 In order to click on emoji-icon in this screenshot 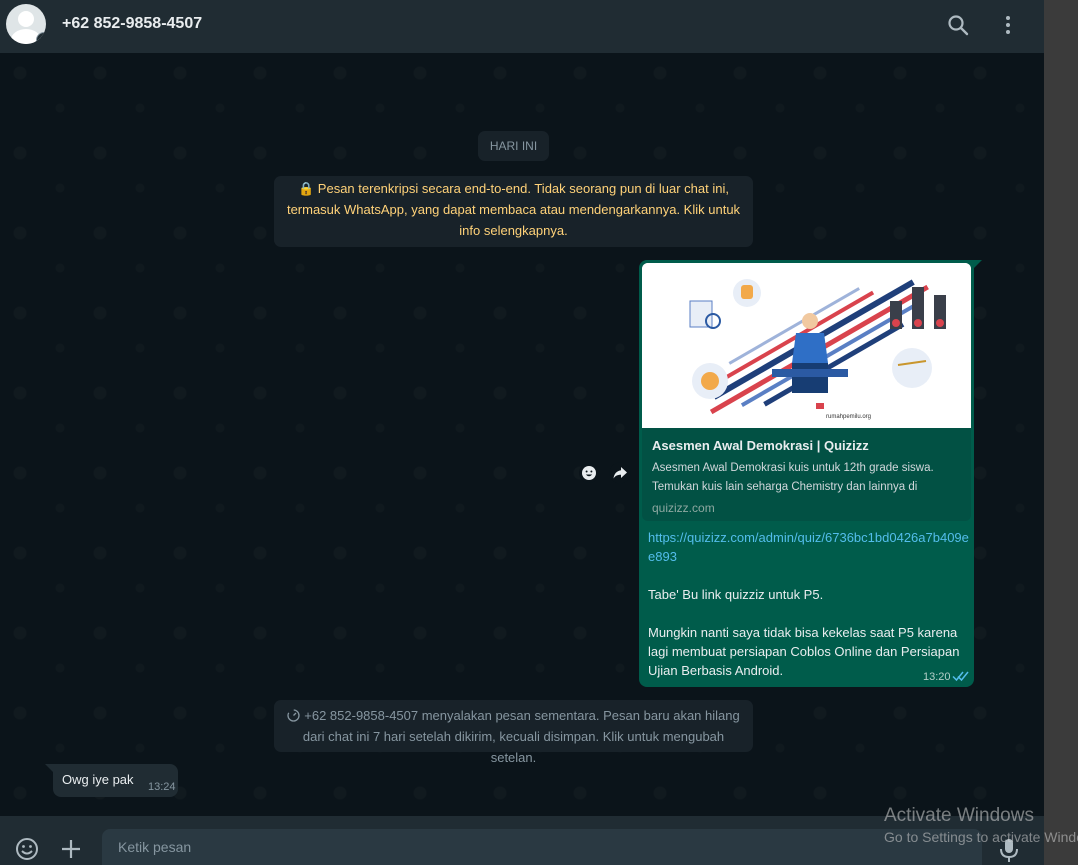, I will do `click(27, 849)`.